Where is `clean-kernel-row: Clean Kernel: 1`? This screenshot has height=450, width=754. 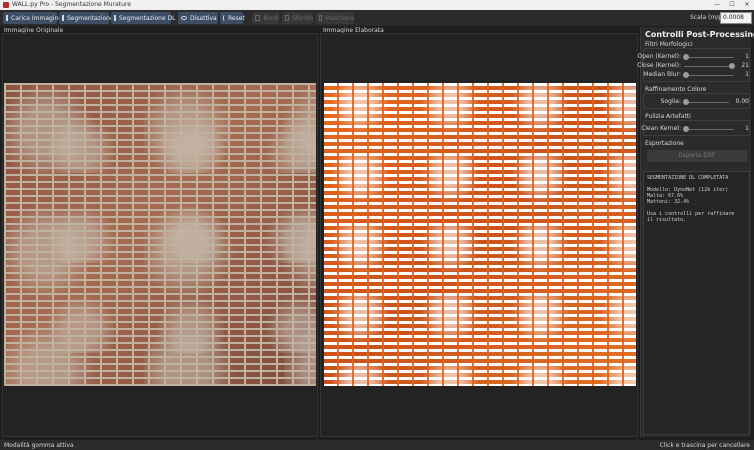 clean-kernel-row: Clean Kernel: 1 is located at coordinates (696, 129).